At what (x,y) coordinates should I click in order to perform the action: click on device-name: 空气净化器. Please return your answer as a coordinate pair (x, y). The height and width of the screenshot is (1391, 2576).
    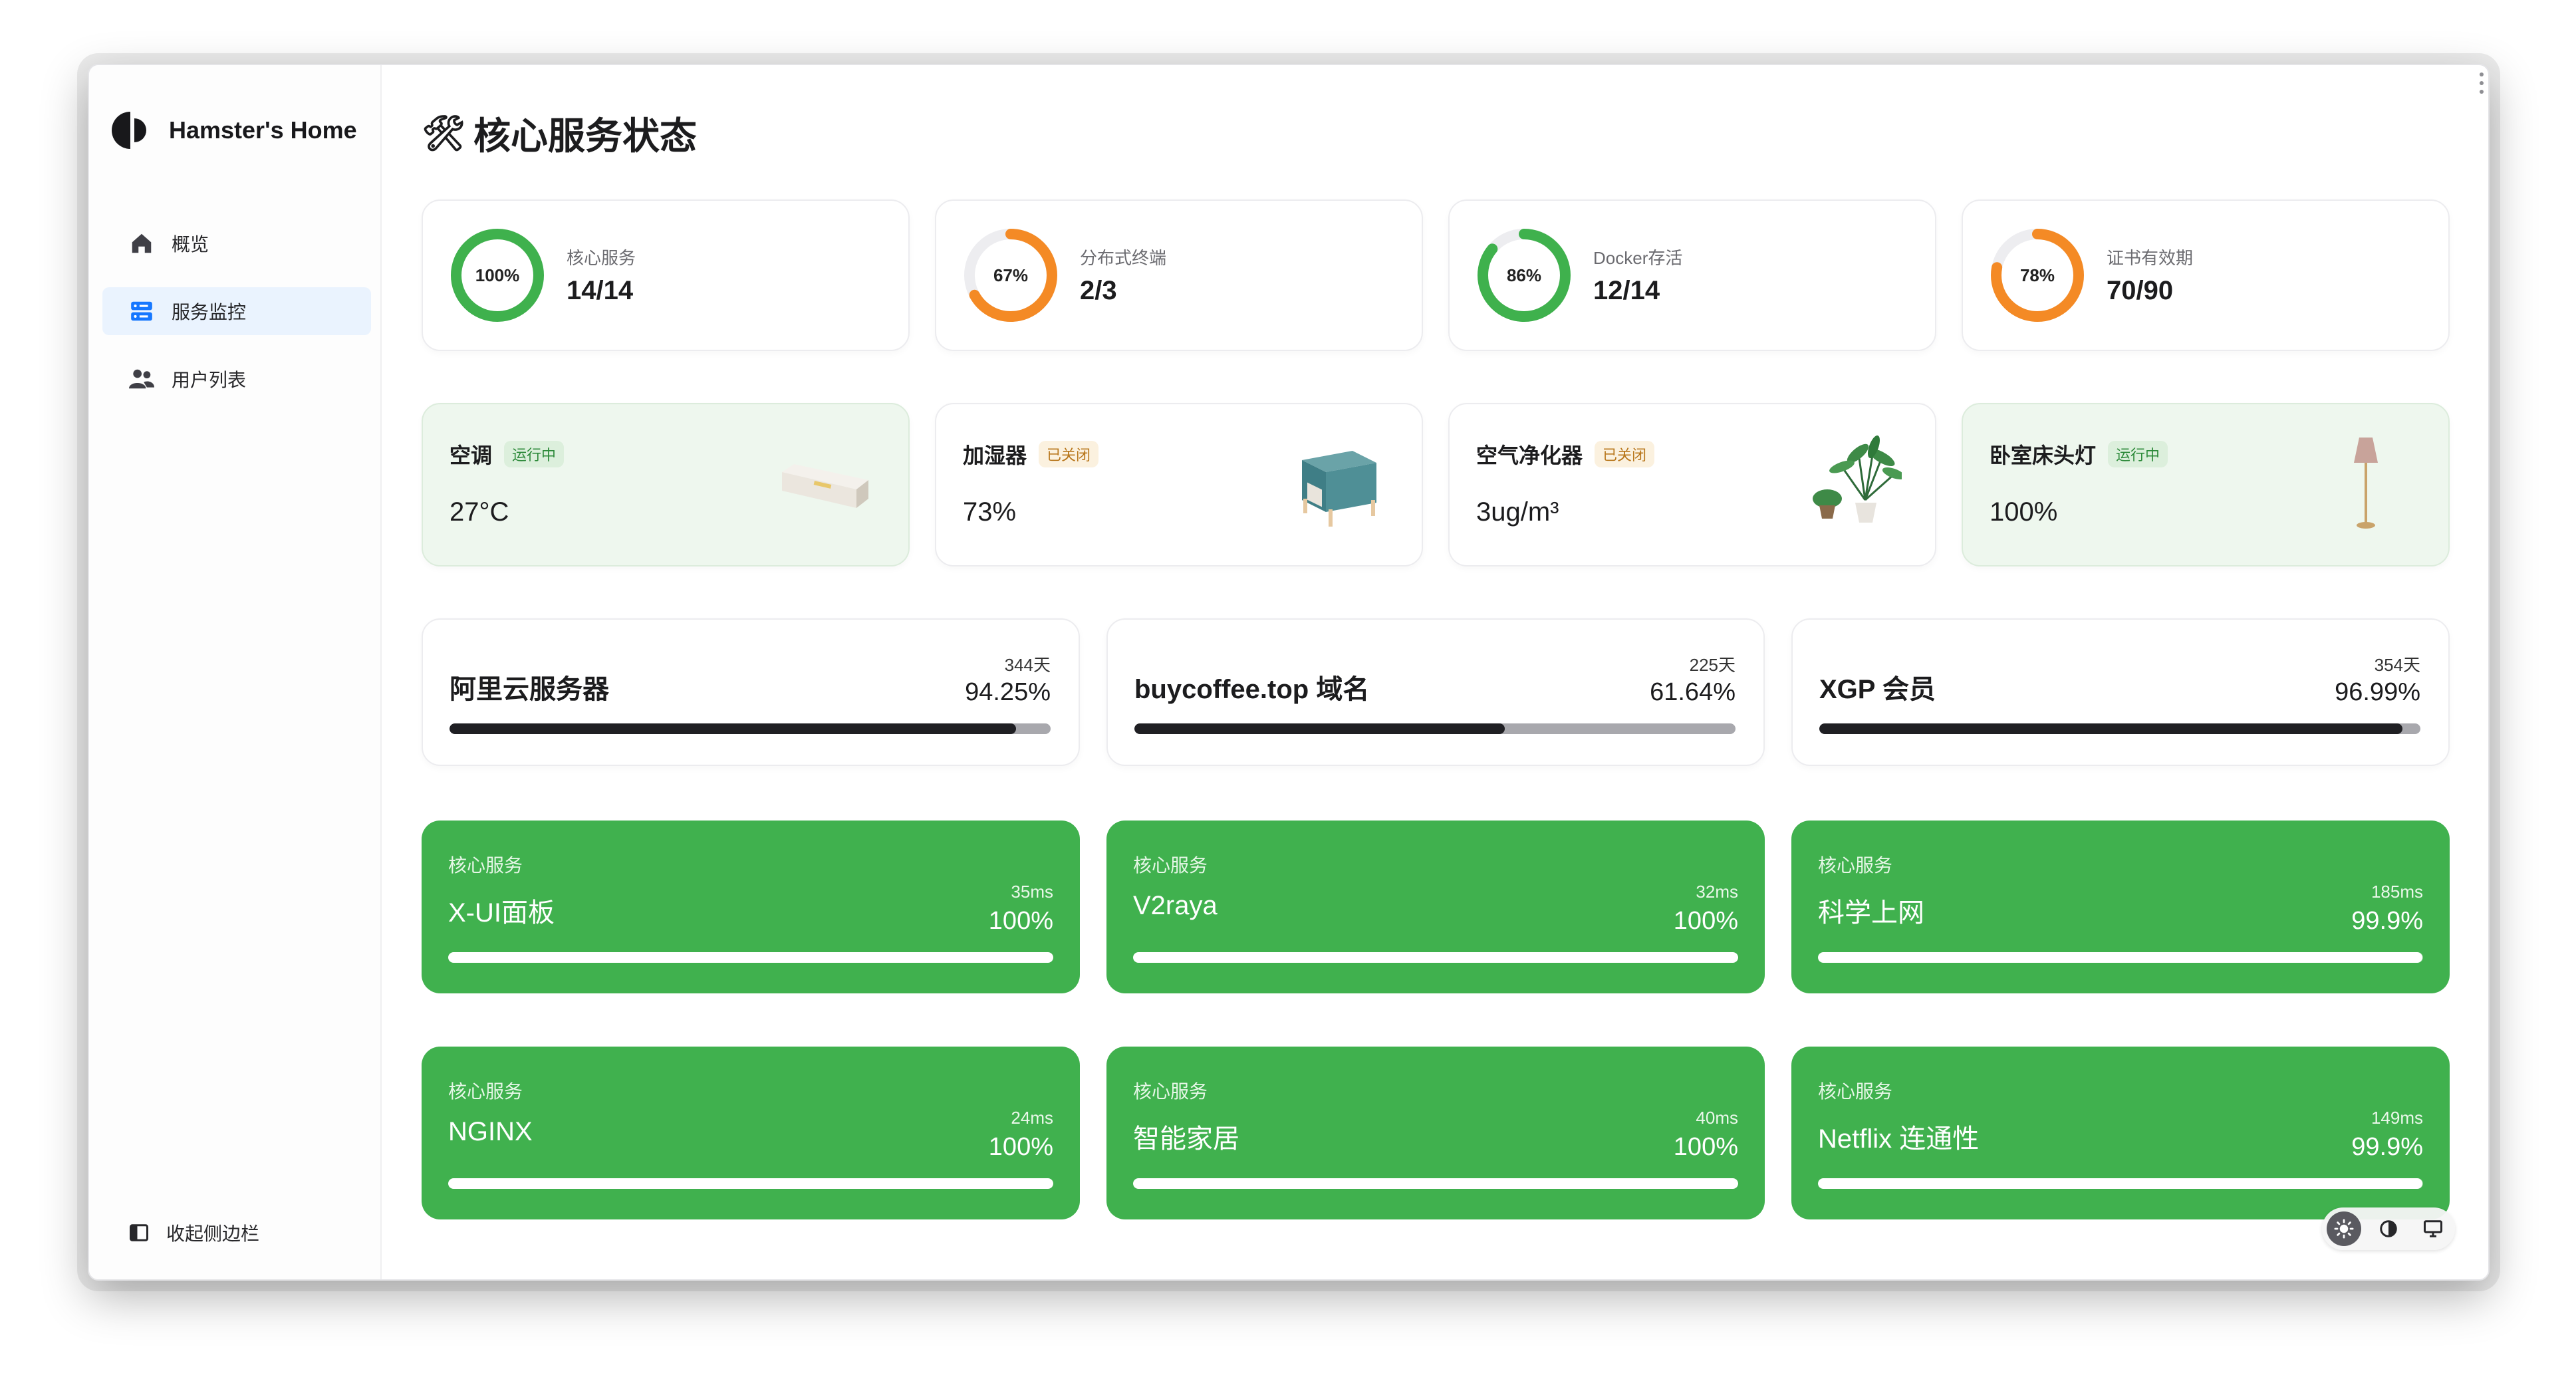
    Looking at the image, I should click on (1529, 455).